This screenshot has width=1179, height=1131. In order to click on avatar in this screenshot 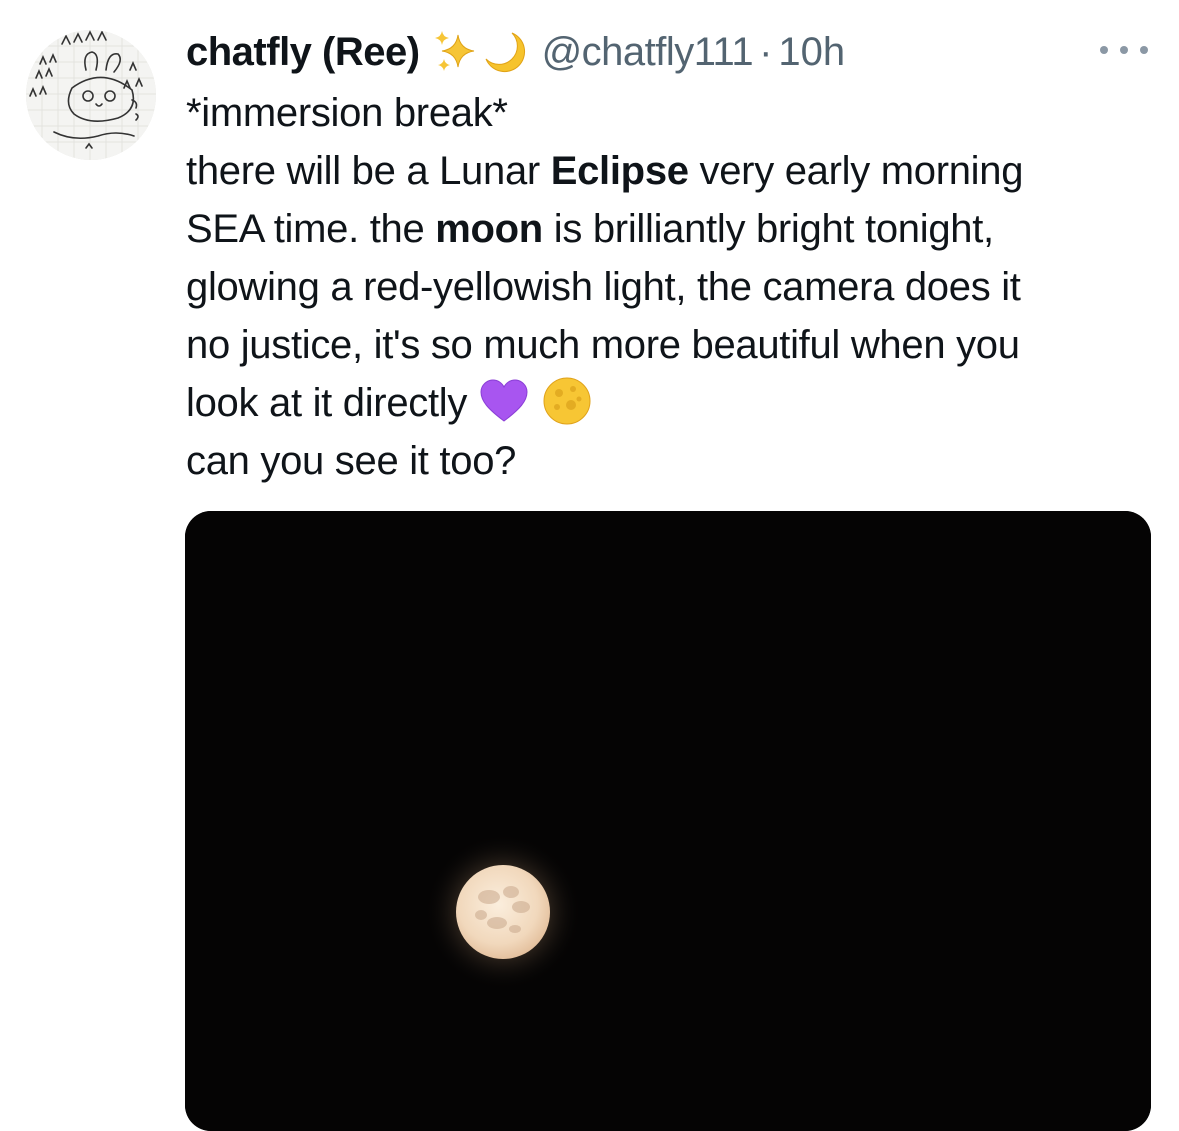, I will do `click(91, 95)`.